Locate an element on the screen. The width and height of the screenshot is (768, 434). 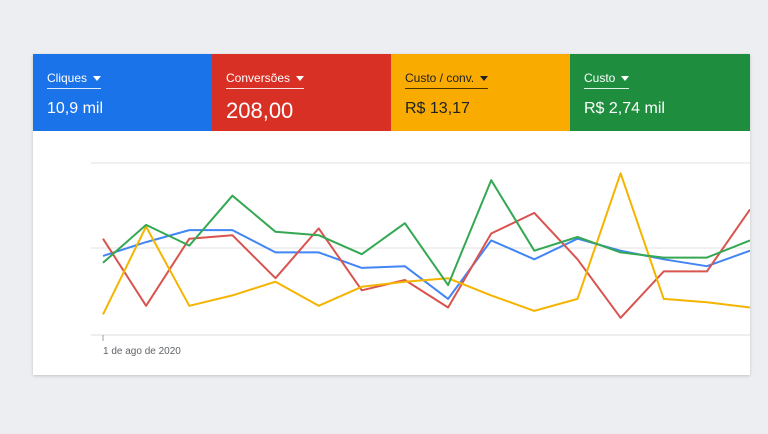
metric-label: Custo / conv. is located at coordinates (440, 78).